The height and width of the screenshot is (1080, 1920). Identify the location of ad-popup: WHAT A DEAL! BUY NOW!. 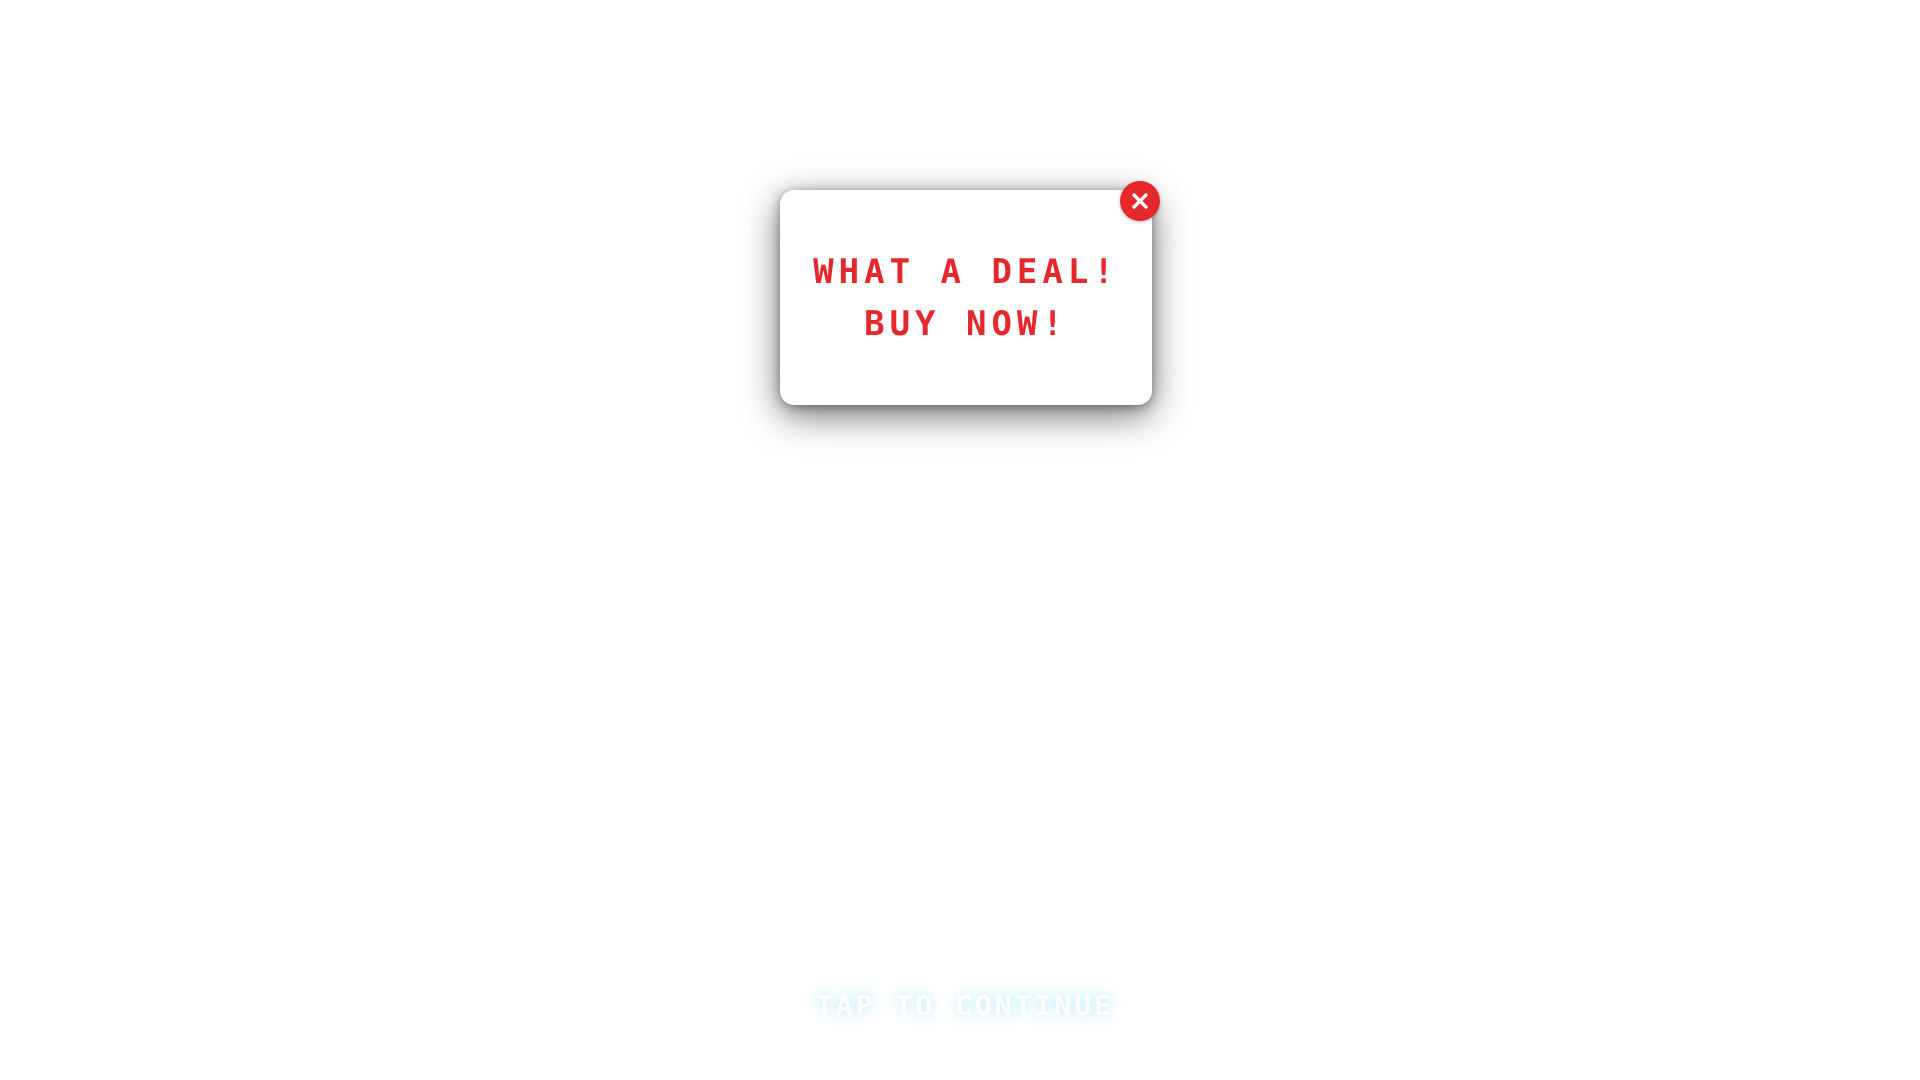
(966, 297).